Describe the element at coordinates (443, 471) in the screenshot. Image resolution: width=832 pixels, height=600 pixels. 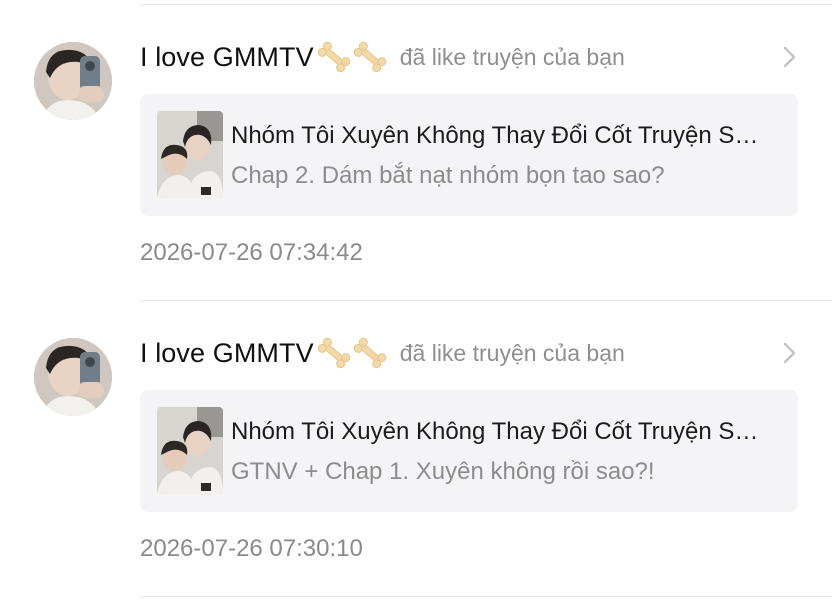
I see `chapter-title: GTNV + Chap 1. Xuyên không rồi sao?!` at that location.